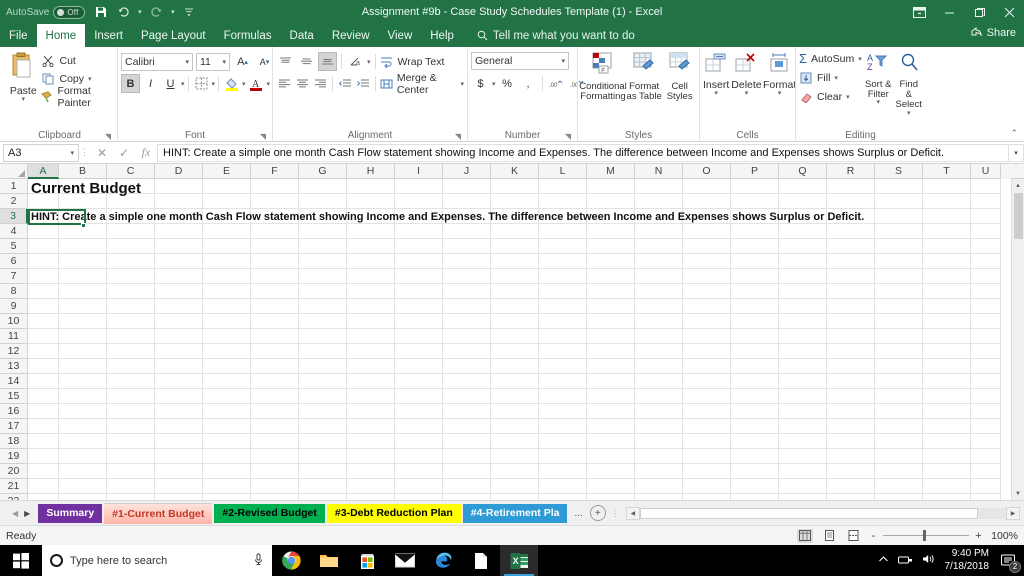  I want to click on cell-p15, so click(755, 396).